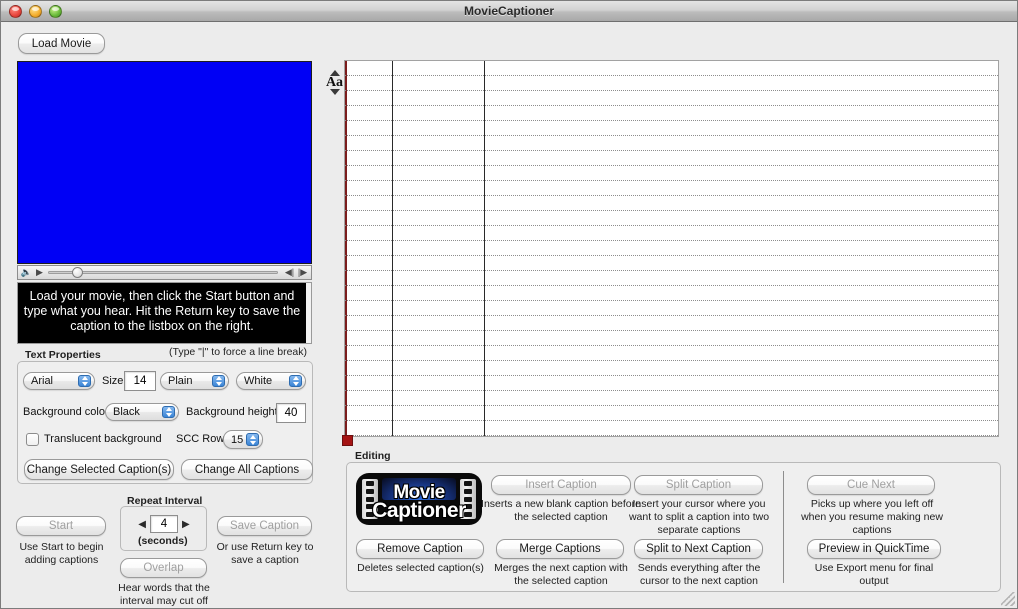 This screenshot has height=609, width=1018. Describe the element at coordinates (419, 510) in the screenshot. I see `logo-line-2: Captioner` at that location.